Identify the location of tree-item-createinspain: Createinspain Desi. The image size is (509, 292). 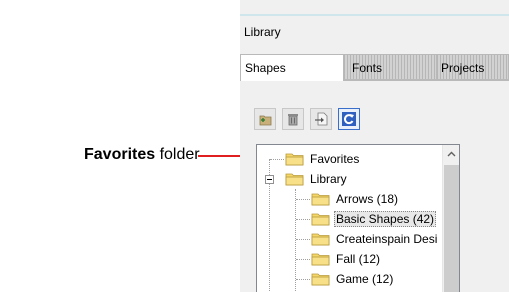
(375, 239).